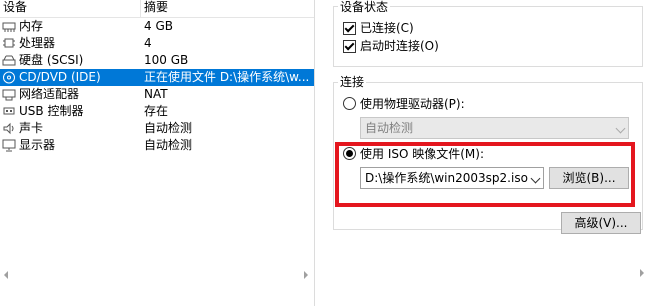 The width and height of the screenshot is (654, 306). What do you see at coordinates (148, 43) in the screenshot?
I see `device-summary: 4` at bounding box center [148, 43].